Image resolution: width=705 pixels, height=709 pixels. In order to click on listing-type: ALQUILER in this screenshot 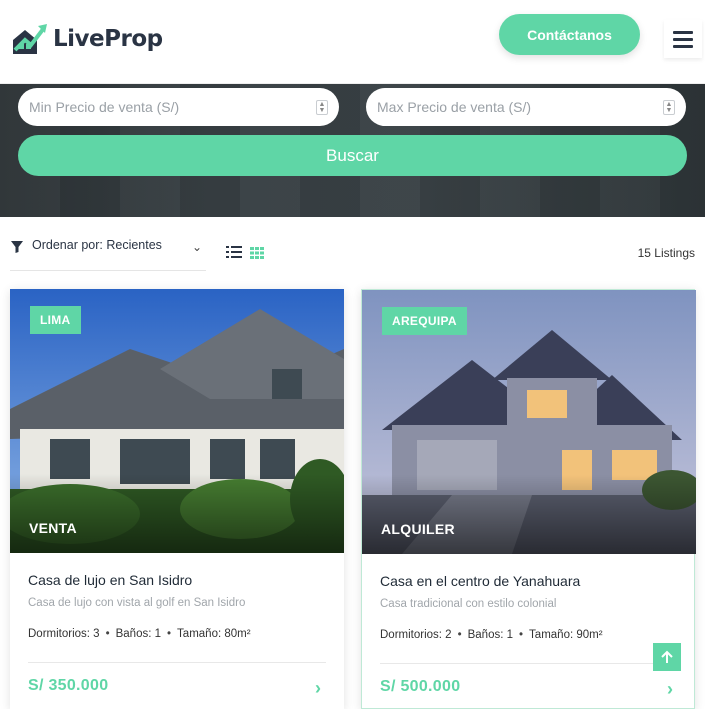, I will do `click(418, 529)`.